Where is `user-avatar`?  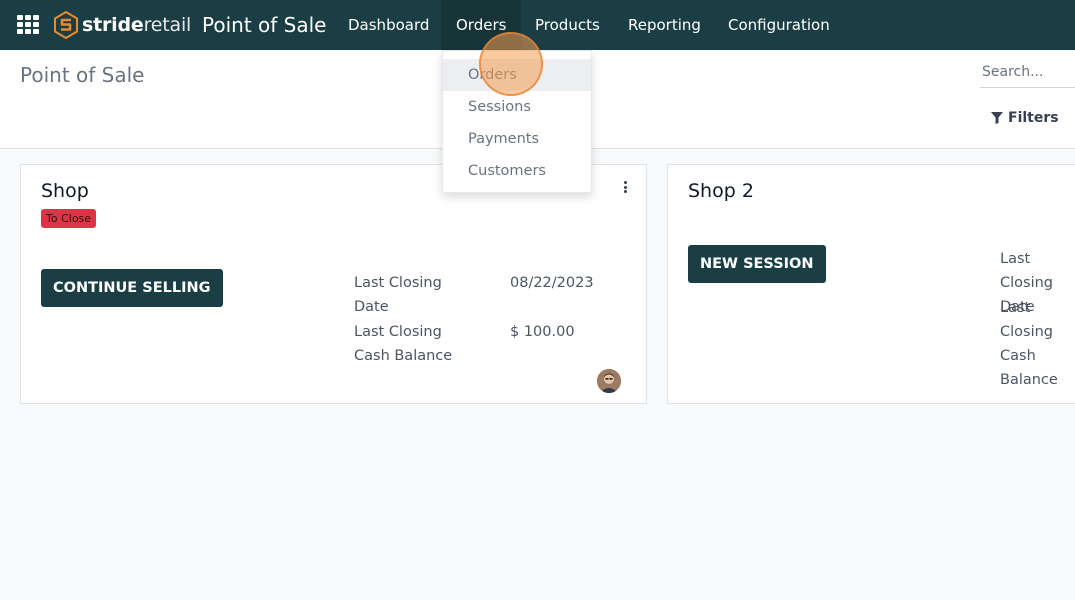 user-avatar is located at coordinates (609, 381).